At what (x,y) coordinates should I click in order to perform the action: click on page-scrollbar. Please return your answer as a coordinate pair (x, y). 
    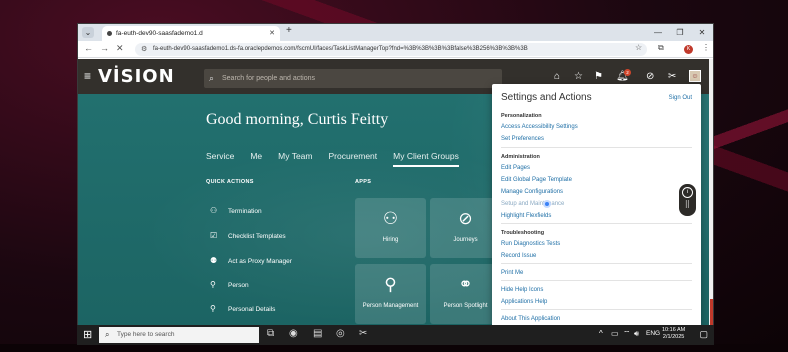
    Looking at the image, I should click on (711, 193).